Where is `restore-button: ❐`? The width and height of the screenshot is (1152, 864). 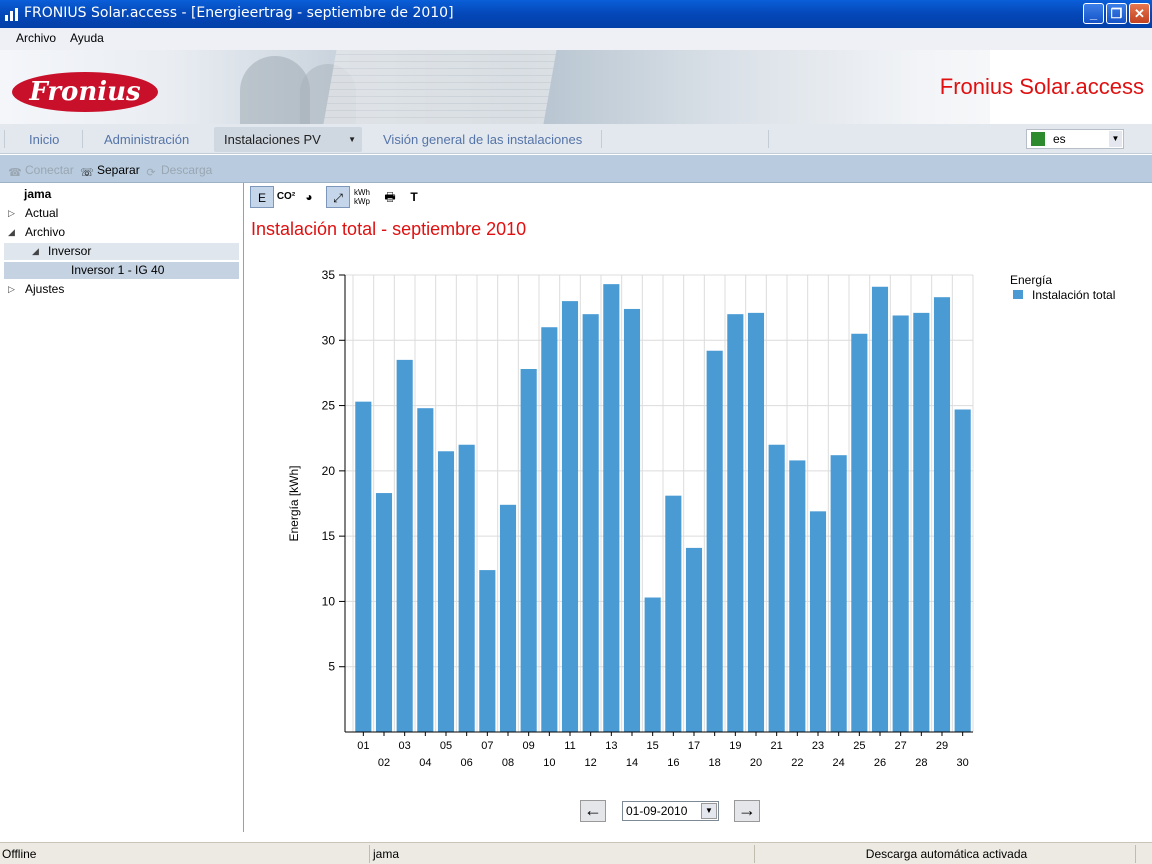
restore-button: ❐ is located at coordinates (1116, 13).